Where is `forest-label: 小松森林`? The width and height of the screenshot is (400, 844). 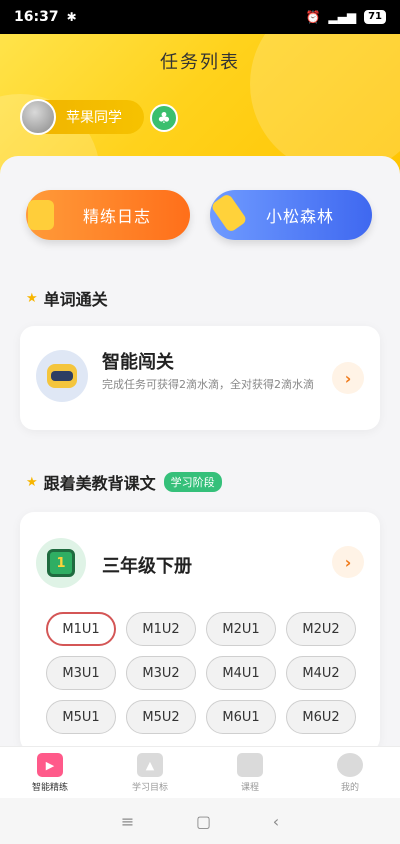
forest-label: 小松森林 is located at coordinates (299, 216).